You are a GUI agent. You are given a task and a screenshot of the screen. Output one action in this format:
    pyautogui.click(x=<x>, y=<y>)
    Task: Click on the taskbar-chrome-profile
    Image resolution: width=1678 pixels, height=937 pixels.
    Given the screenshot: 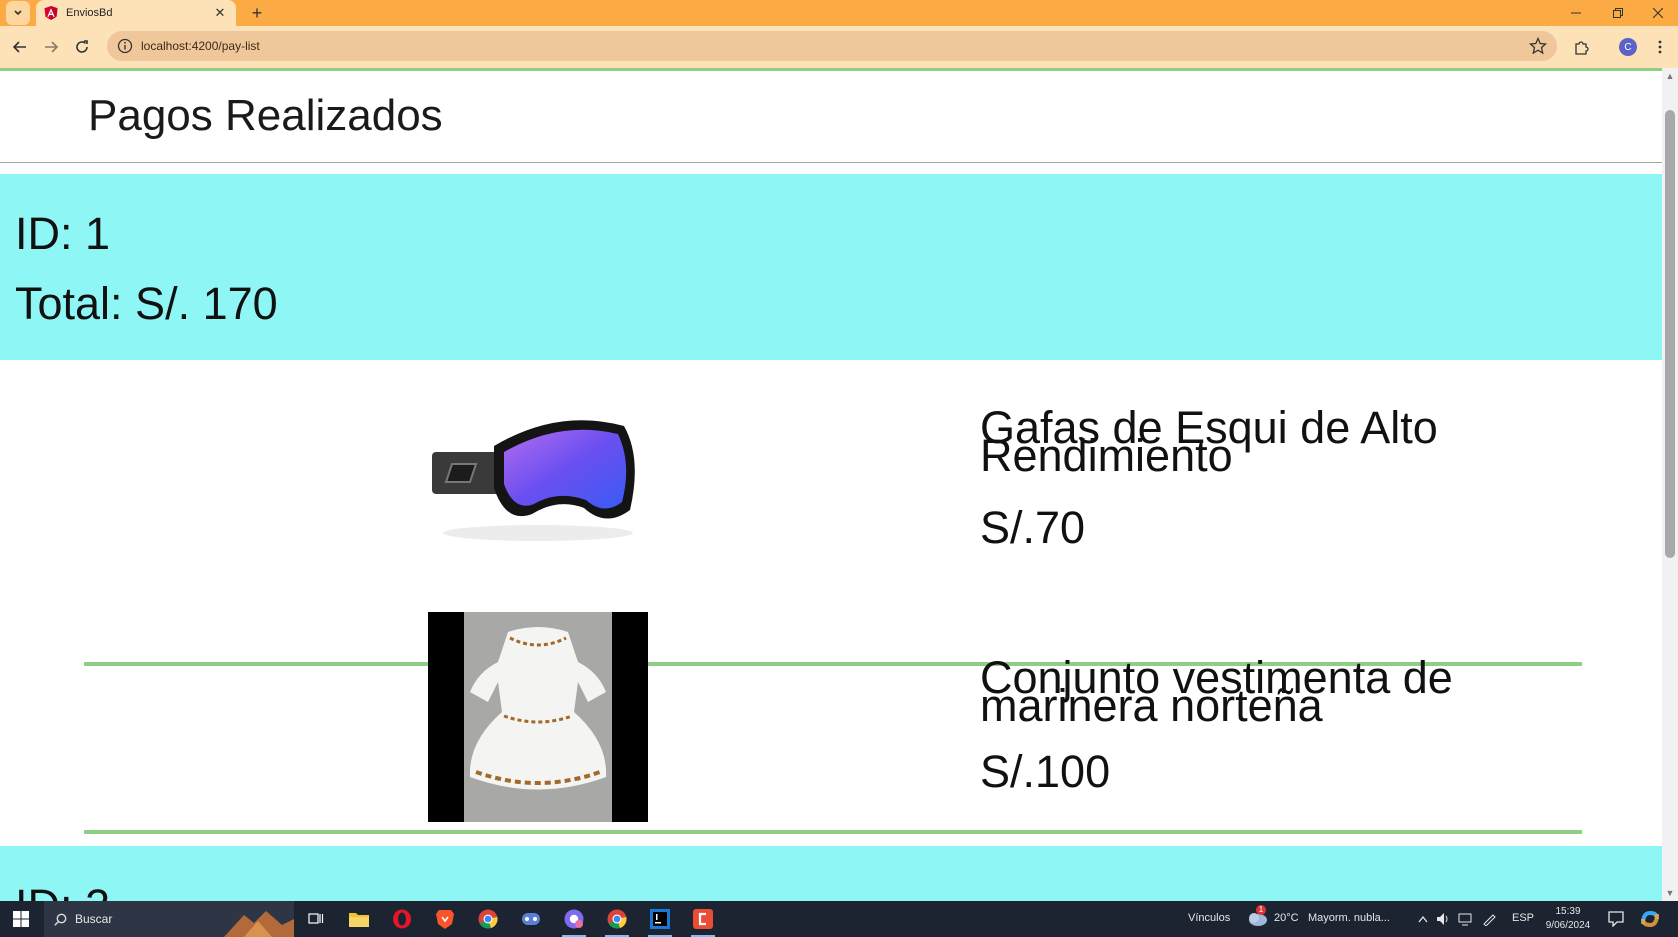 What is the action you would take?
    pyautogui.click(x=574, y=919)
    